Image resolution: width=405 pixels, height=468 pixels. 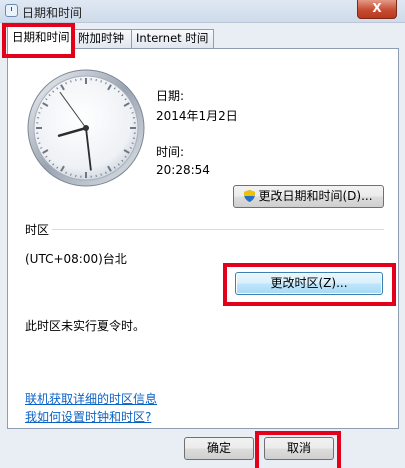 What do you see at coordinates (76, 259) in the screenshot?
I see `current-timezone: (UTC+08:00)台北` at bounding box center [76, 259].